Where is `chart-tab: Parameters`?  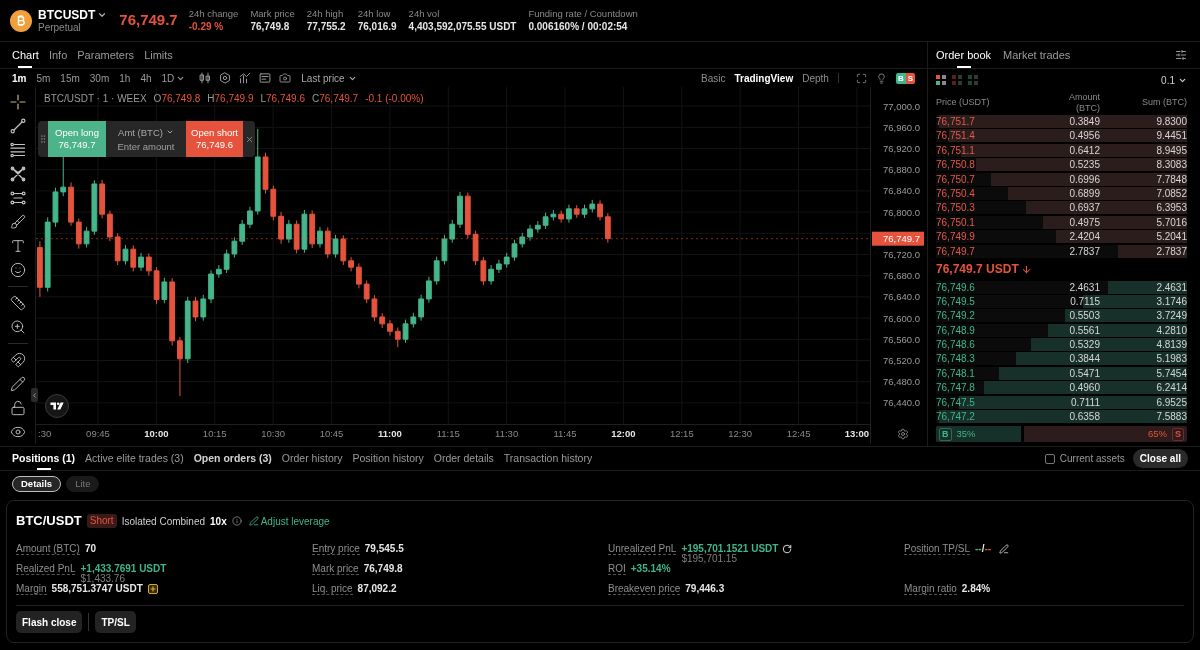 chart-tab: Parameters is located at coordinates (106, 55).